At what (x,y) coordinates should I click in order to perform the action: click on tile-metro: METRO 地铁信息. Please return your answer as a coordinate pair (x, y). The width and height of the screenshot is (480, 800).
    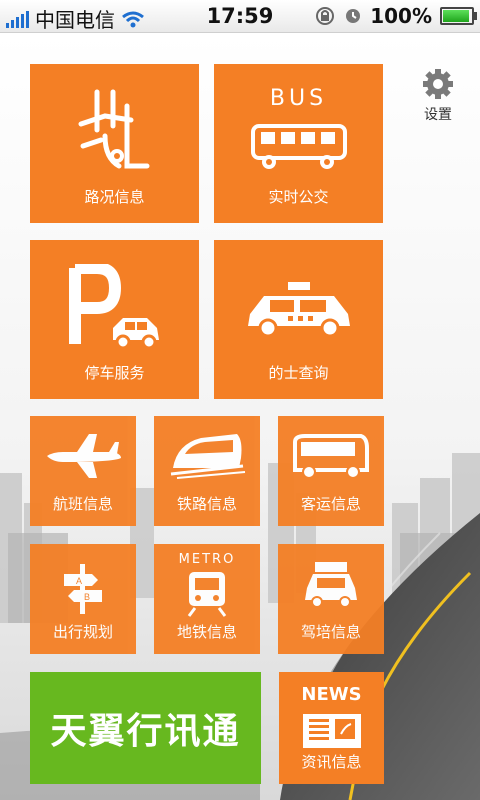
    Looking at the image, I should click on (207, 599).